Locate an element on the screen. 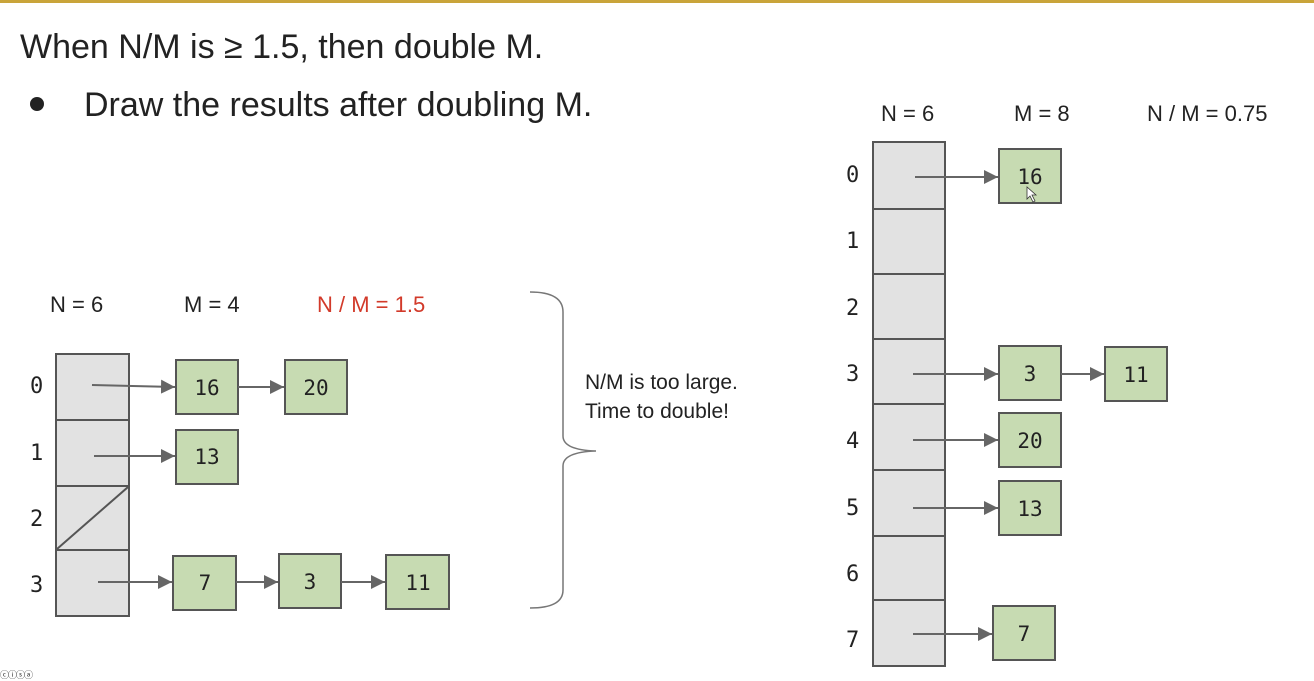 The height and width of the screenshot is (681, 1314). left-node-0-0-text: 16 is located at coordinates (206, 388).